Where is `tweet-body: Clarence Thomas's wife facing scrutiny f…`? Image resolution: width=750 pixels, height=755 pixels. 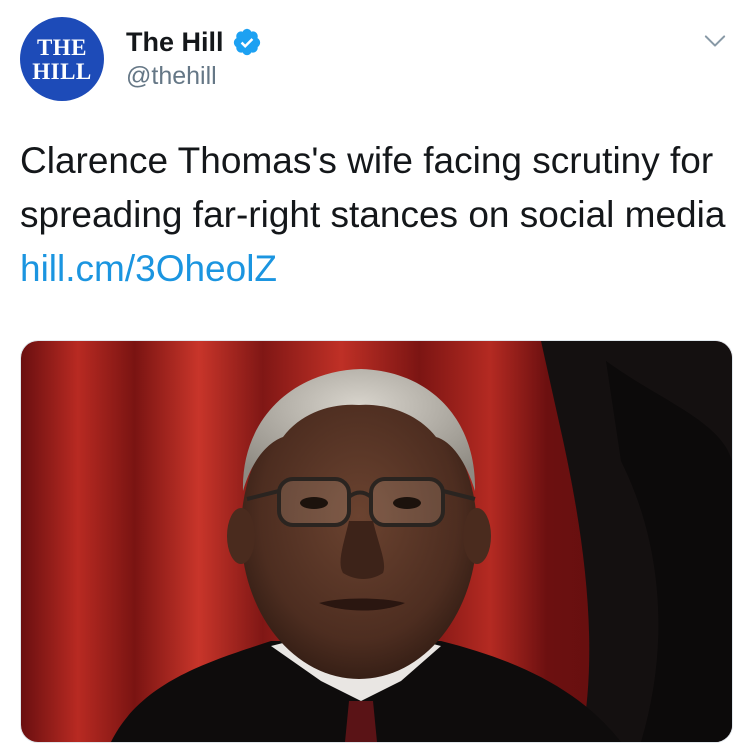
tweet-body: Clarence Thomas's wife facing scrutiny f… is located at coordinates (373, 187).